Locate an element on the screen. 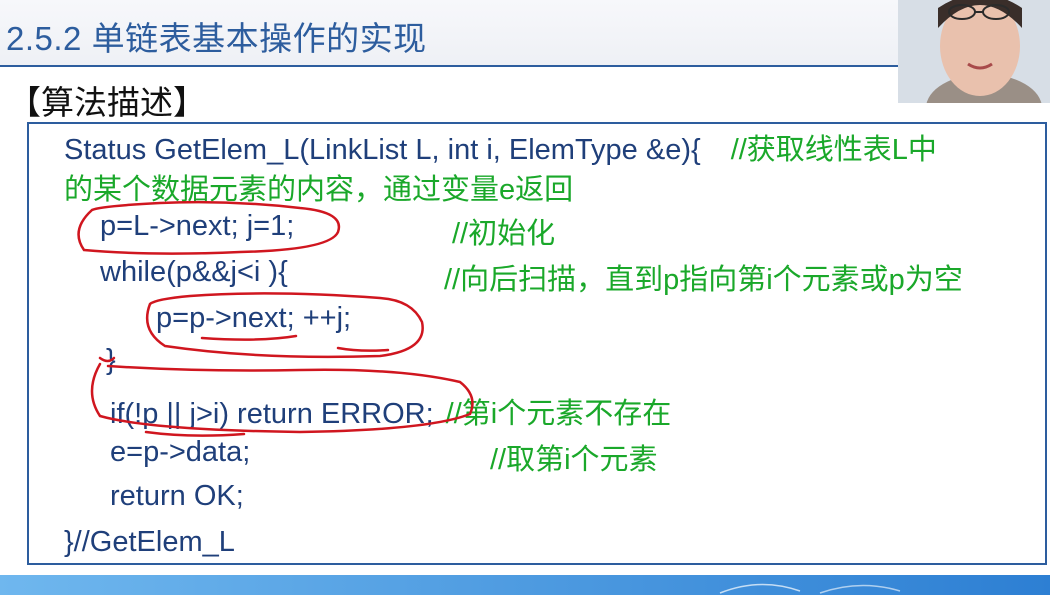 The height and width of the screenshot is (600, 1050). code-line-6: } is located at coordinates (111, 360).